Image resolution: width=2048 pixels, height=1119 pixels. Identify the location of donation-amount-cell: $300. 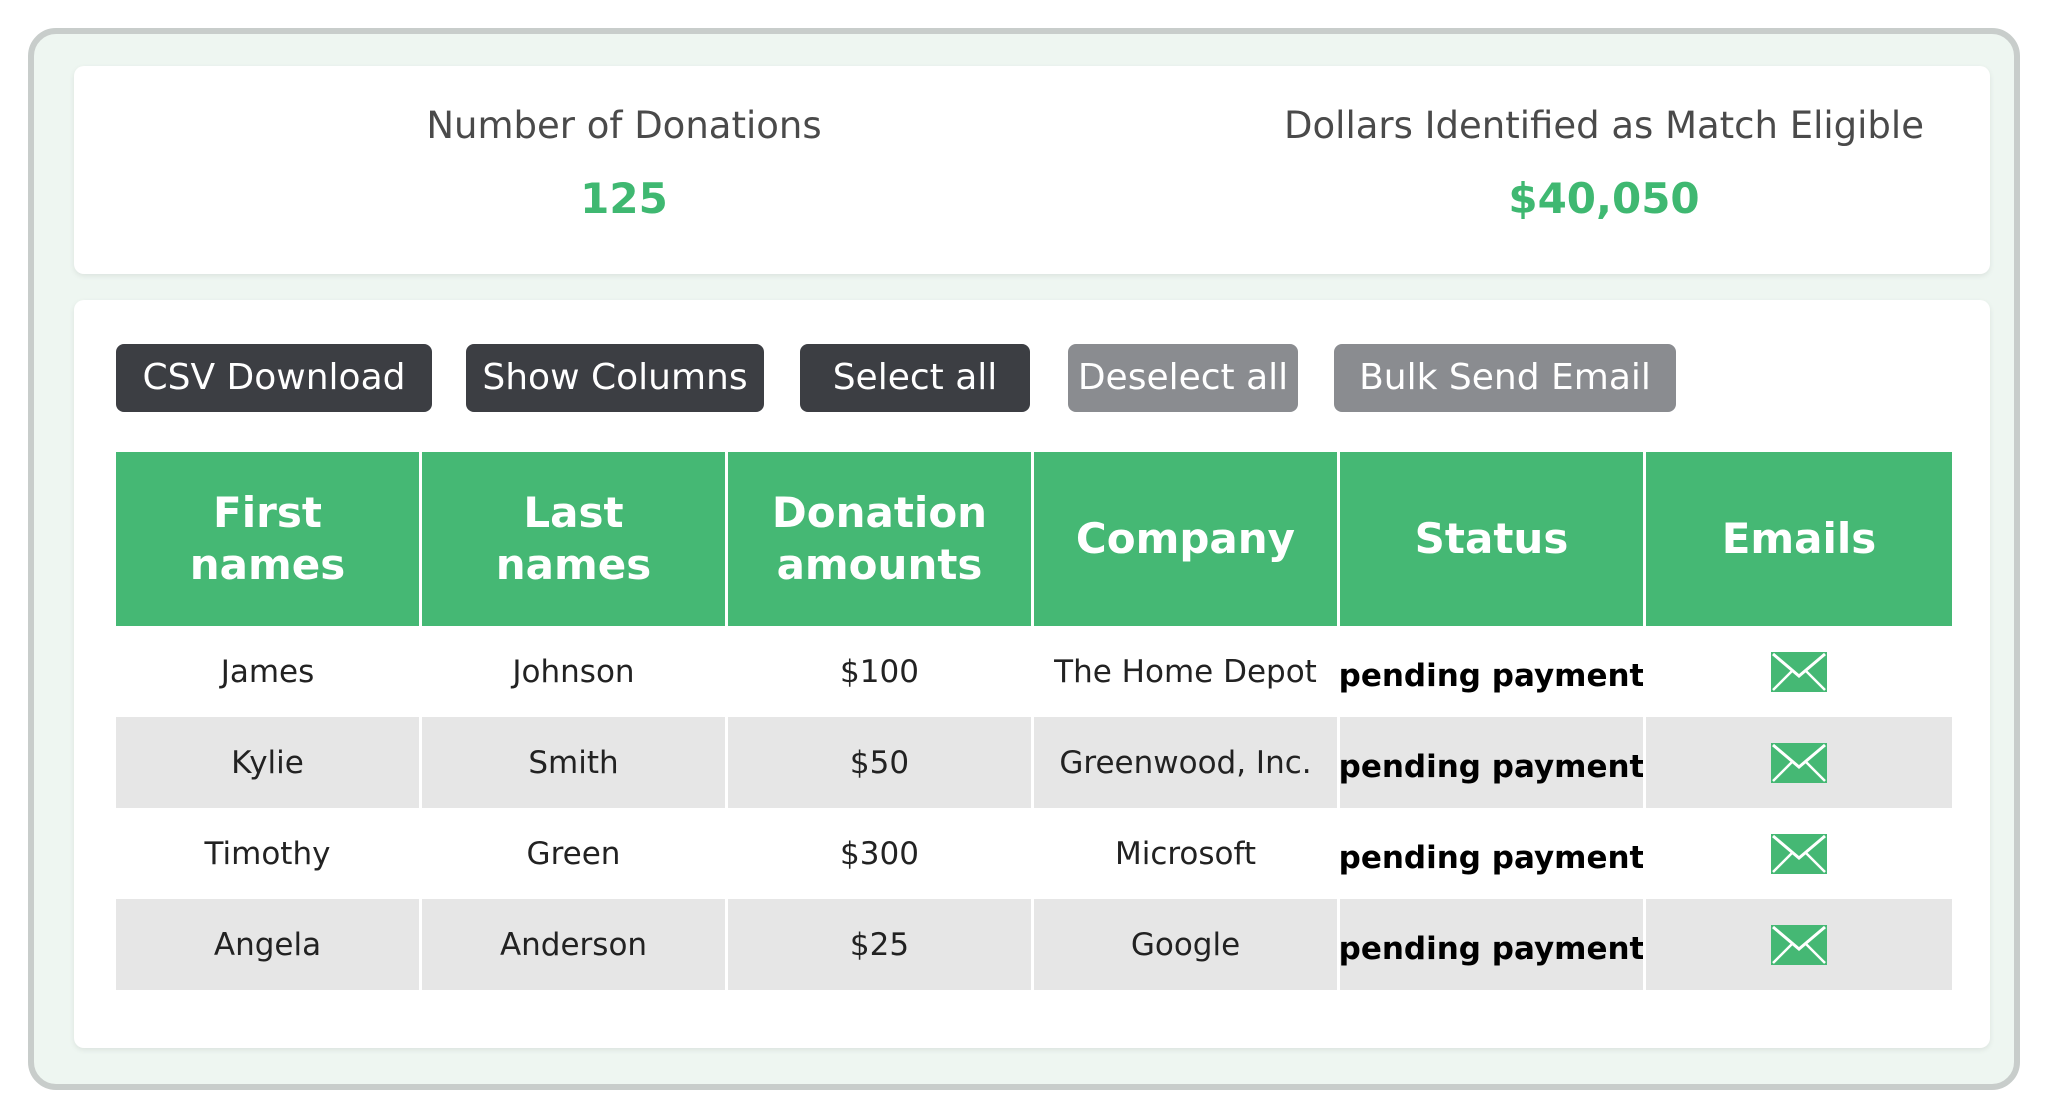
(881, 853).